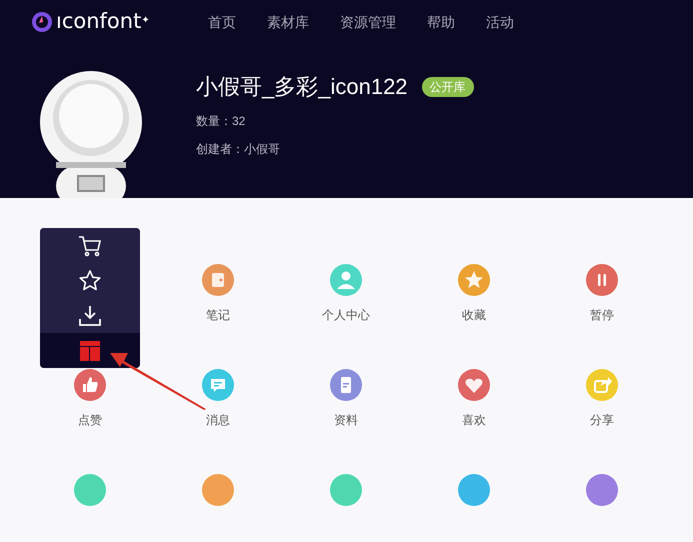 The width and height of the screenshot is (693, 542). Describe the element at coordinates (90, 350) in the screenshot. I see `layout-icon` at that location.